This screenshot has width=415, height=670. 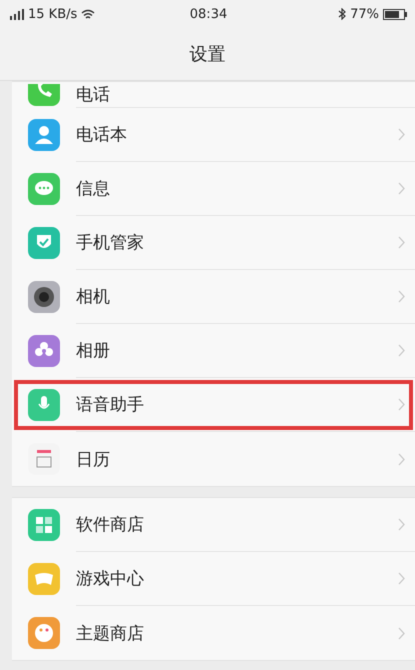 What do you see at coordinates (213, 243) in the screenshot?
I see `settings-item: 手机管家` at bounding box center [213, 243].